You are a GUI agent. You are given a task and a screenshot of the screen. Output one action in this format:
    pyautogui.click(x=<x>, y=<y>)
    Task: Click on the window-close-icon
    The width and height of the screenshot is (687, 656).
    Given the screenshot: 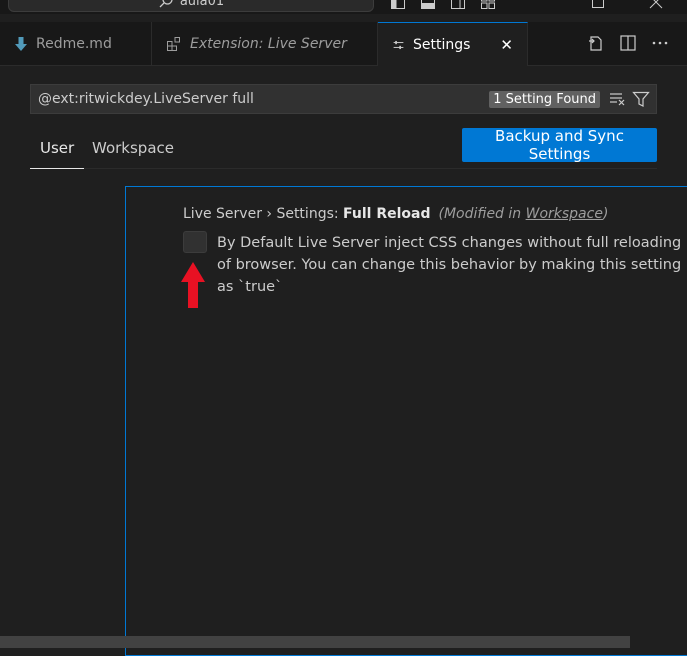 What is the action you would take?
    pyautogui.click(x=656, y=5)
    